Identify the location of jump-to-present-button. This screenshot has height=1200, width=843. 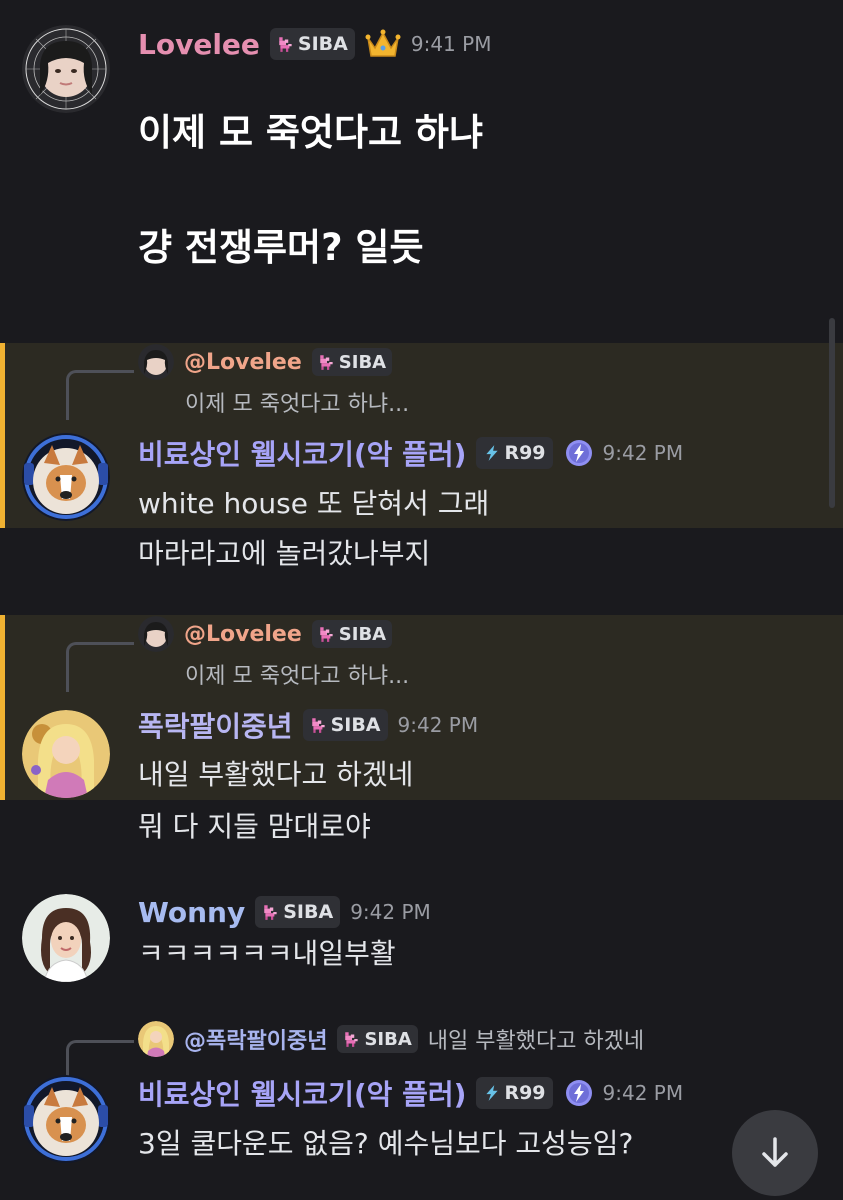
(775, 1153).